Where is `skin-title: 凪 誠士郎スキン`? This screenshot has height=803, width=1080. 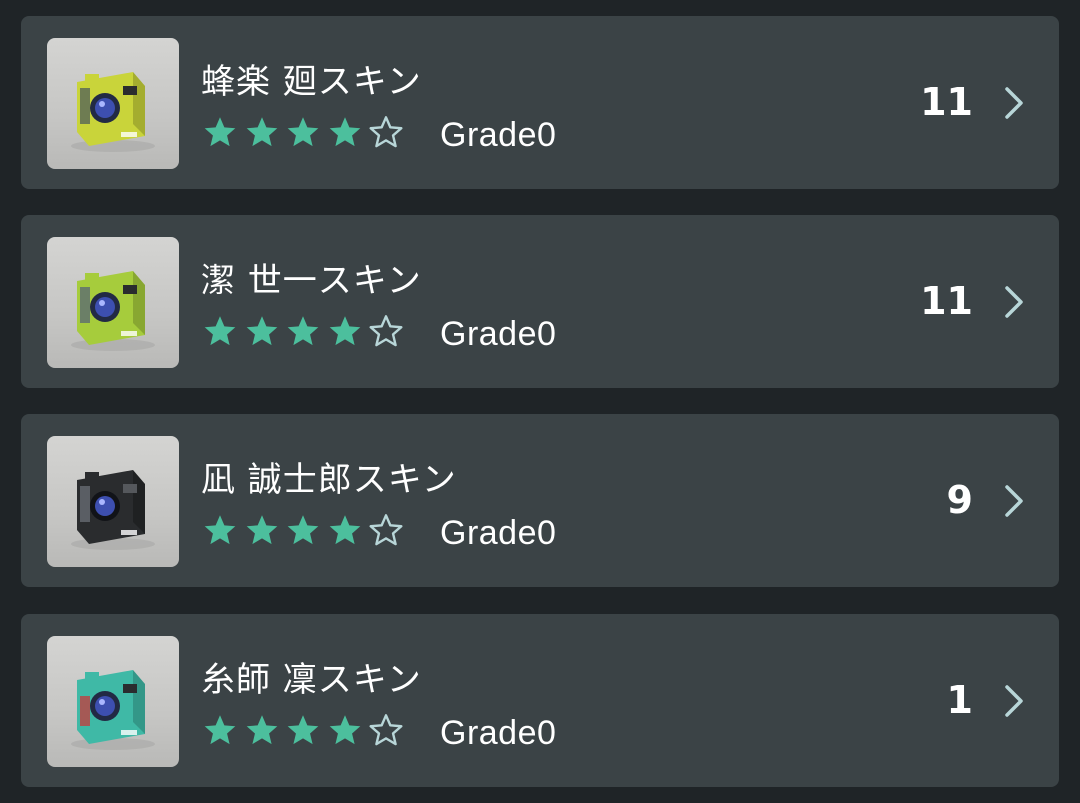 skin-title: 凪 誠士郎スキン is located at coordinates (329, 480).